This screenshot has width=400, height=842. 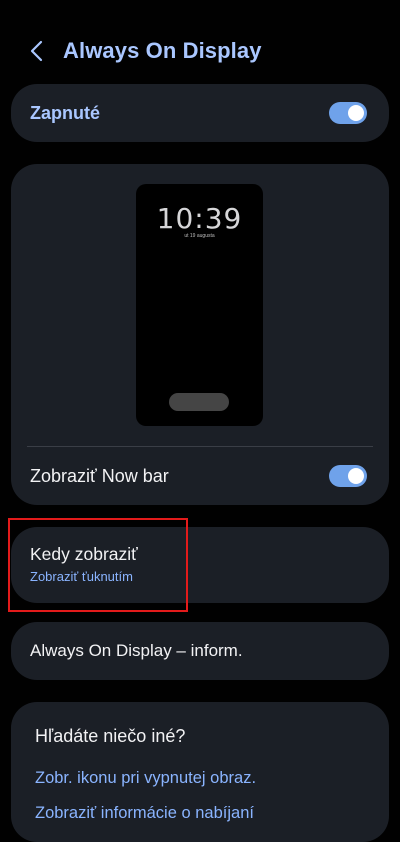 I want to click on main-toggle-switch, so click(x=348, y=113).